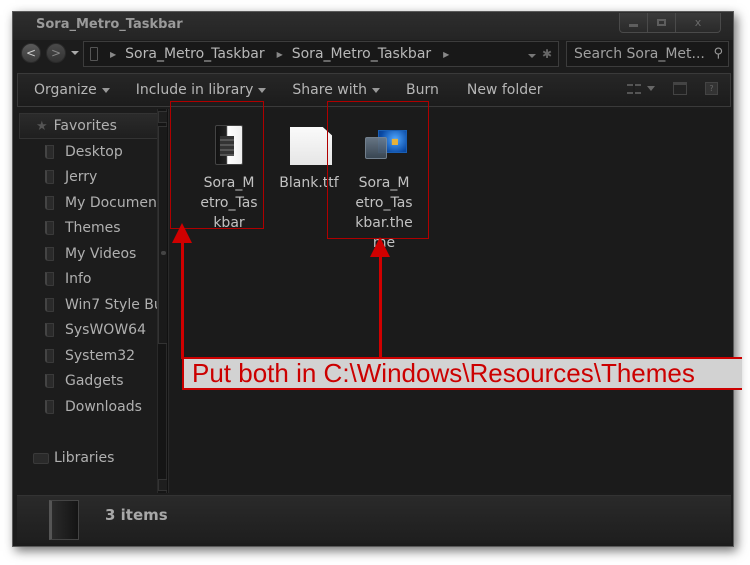  Describe the element at coordinates (547, 54) in the screenshot. I see `refresh-icon: ✱` at that location.